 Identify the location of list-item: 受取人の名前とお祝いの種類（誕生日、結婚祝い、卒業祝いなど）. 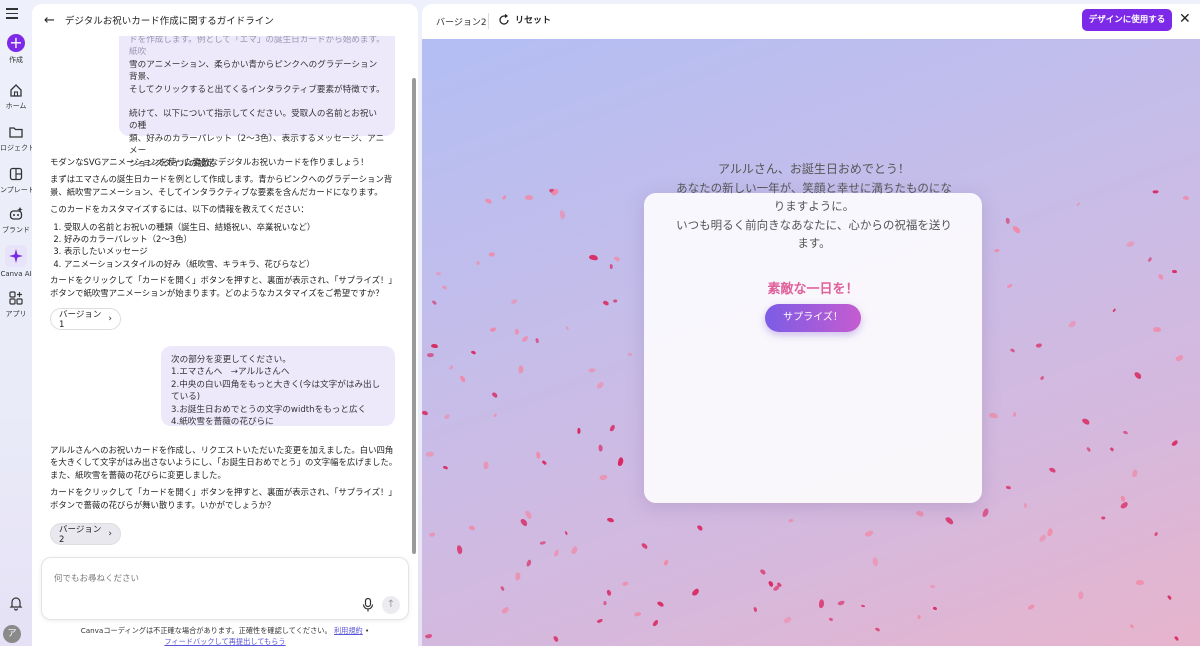
(232, 227).